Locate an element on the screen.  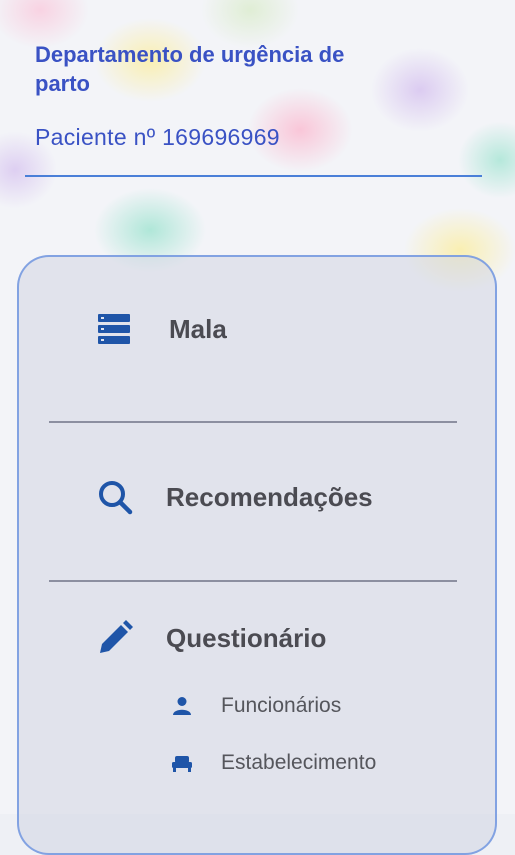
menu-label-mala: Mala is located at coordinates (198, 328).